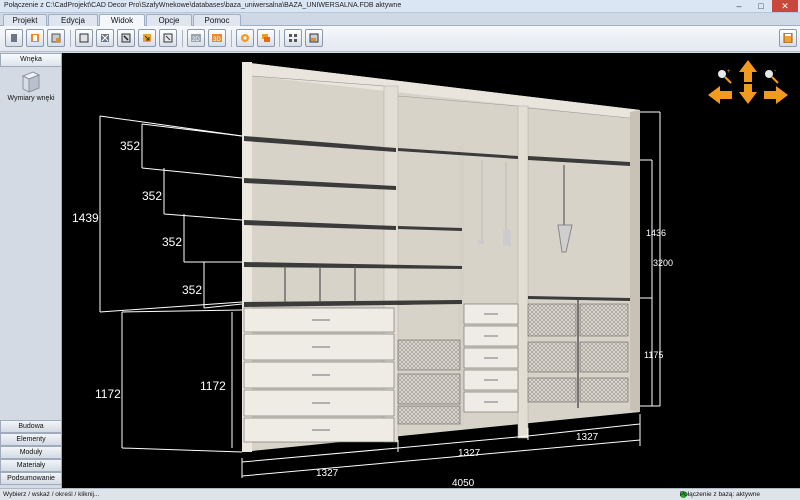 The image size is (800, 500). Describe the element at coordinates (35, 38) in the screenshot. I see `cabinet-icon` at that location.